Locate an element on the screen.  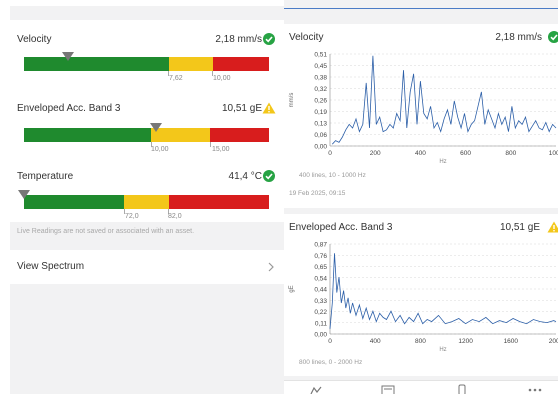
y-tick-label: 0,32 is located at coordinates (320, 89).